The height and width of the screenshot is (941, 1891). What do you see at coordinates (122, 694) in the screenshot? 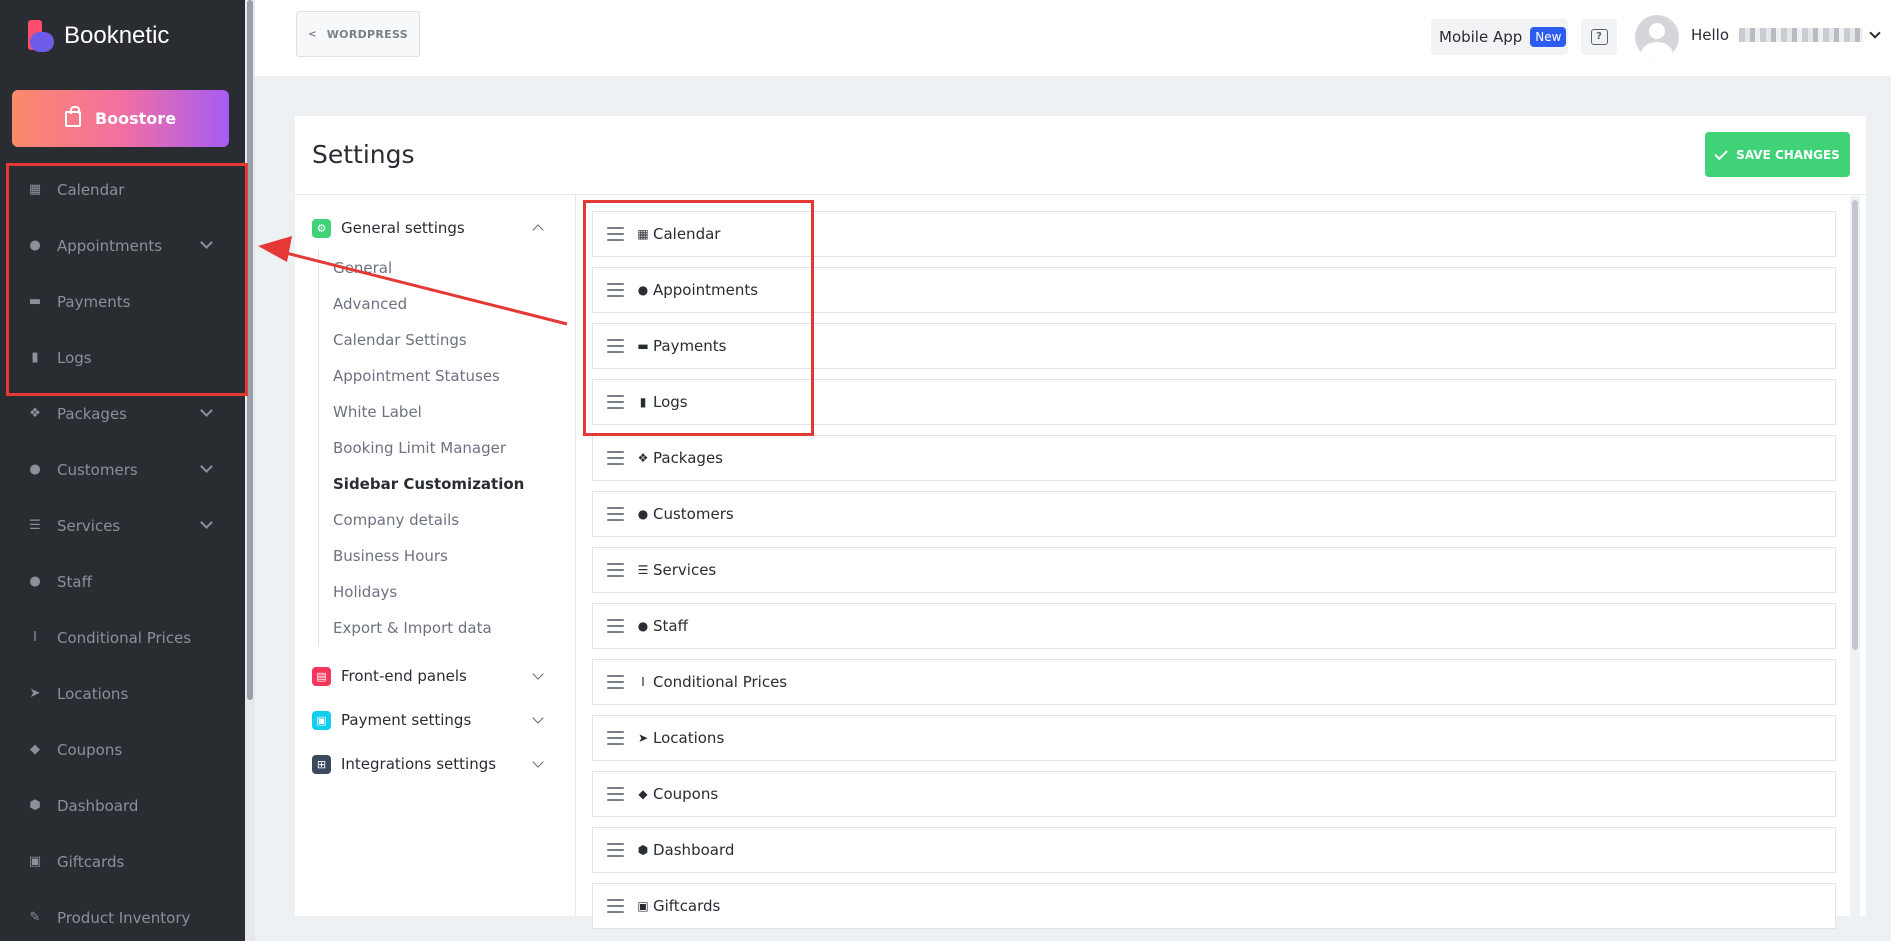
I see `sidebar-item-locations: ➤ Locations` at bounding box center [122, 694].